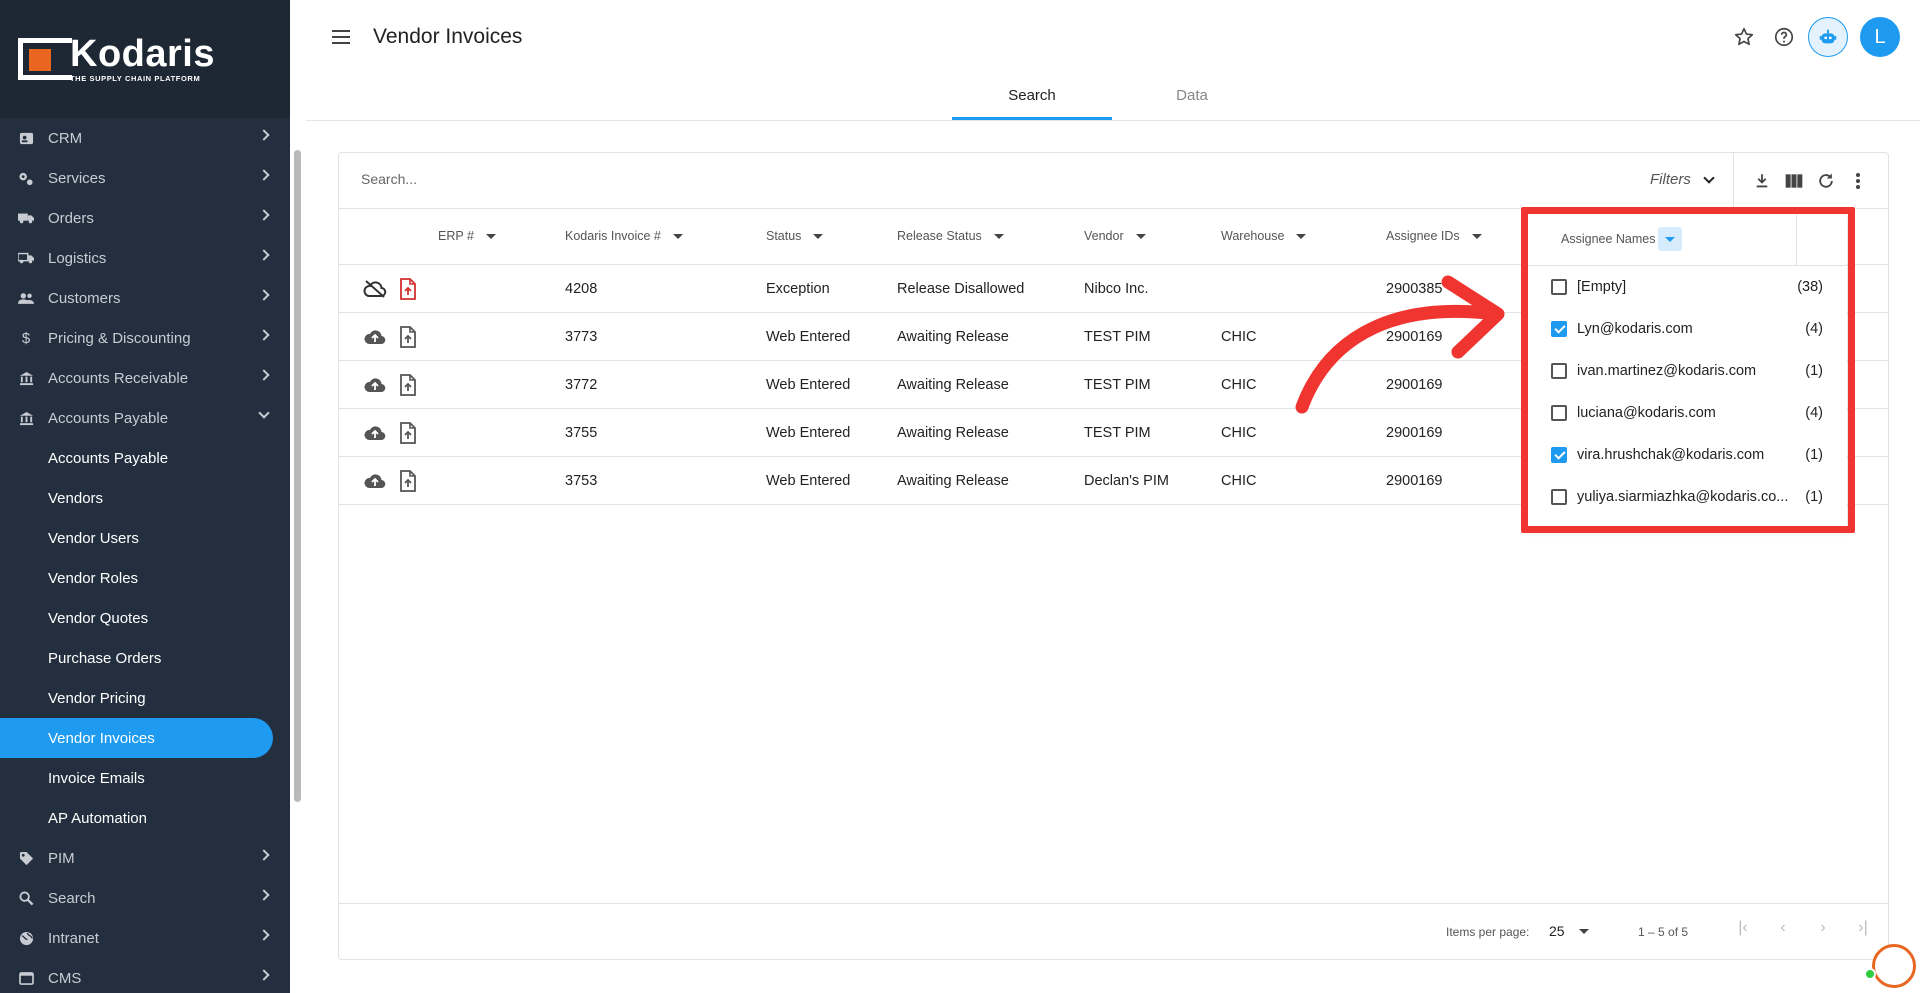  What do you see at coordinates (77, 178) in the screenshot?
I see `sidebar-item-label: Services` at bounding box center [77, 178].